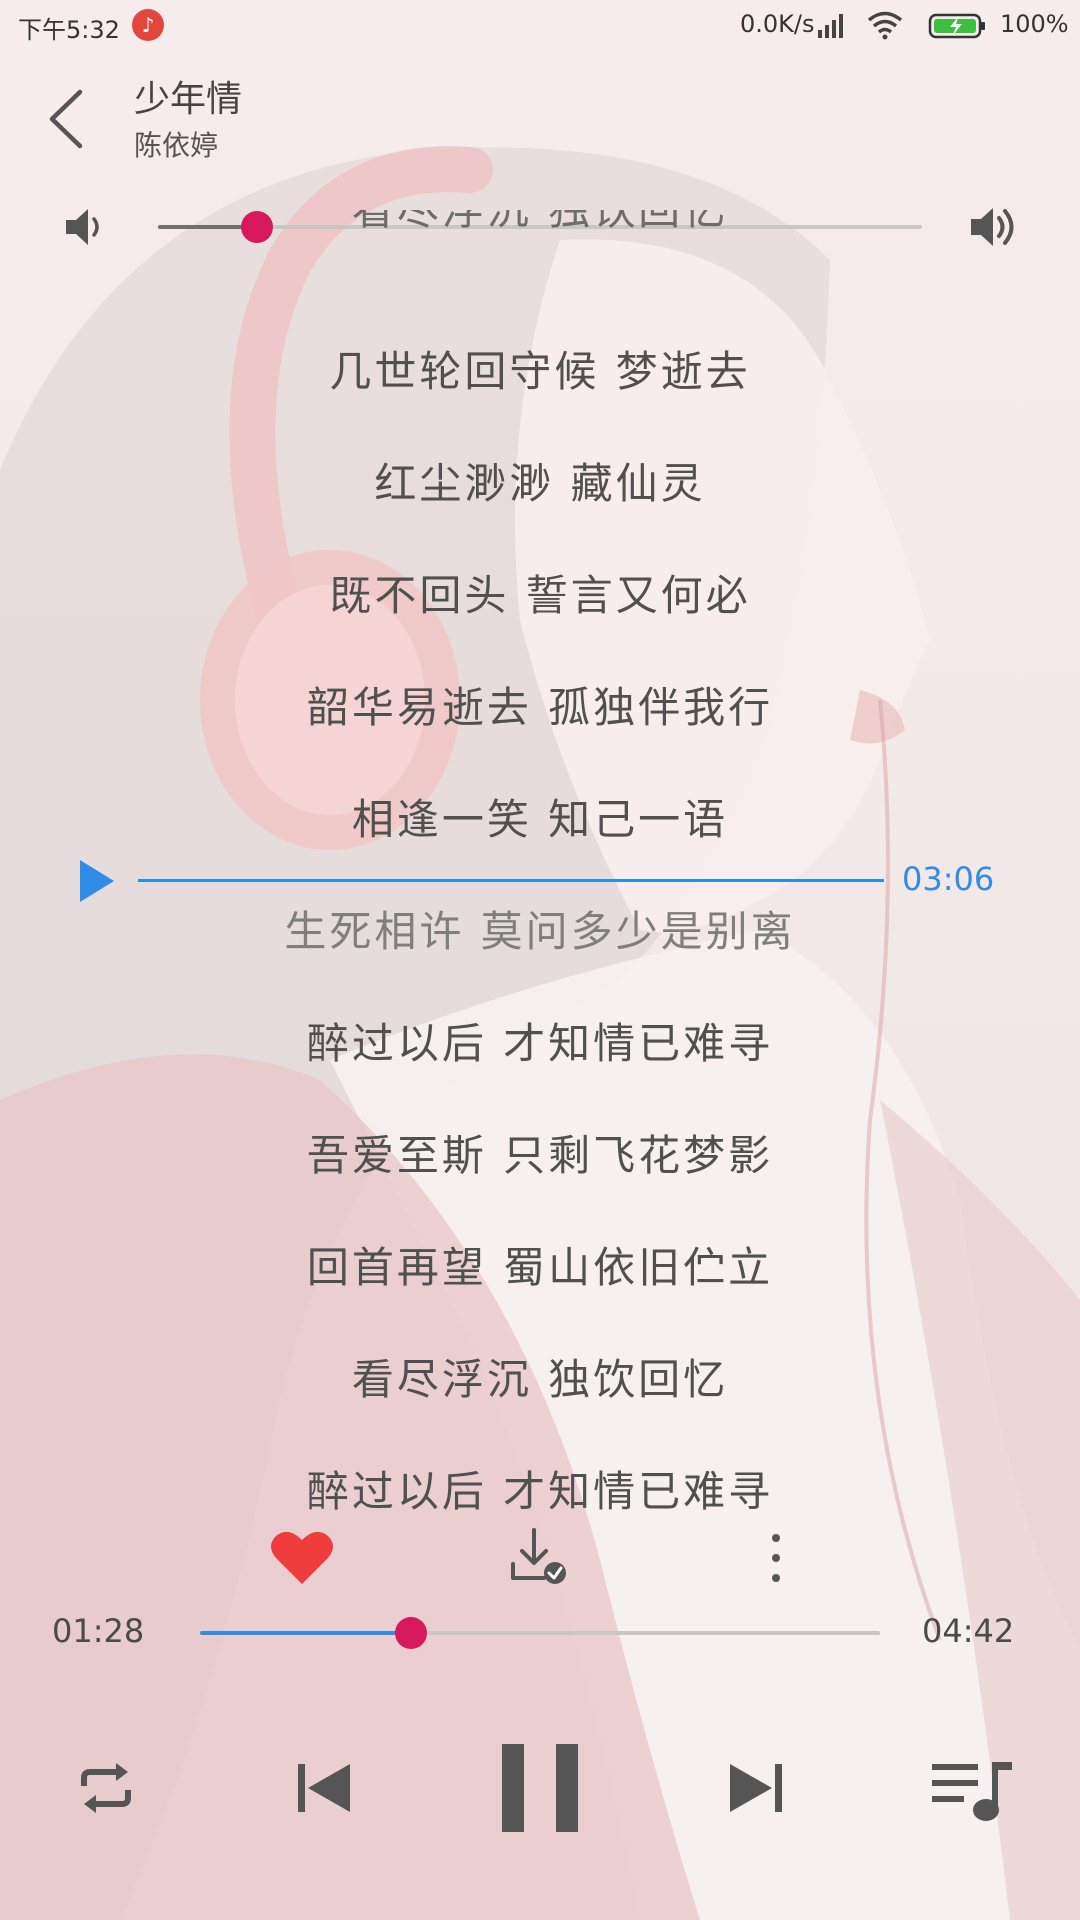  Describe the element at coordinates (324, 1788) in the screenshot. I see `skip-previous-icon` at that location.